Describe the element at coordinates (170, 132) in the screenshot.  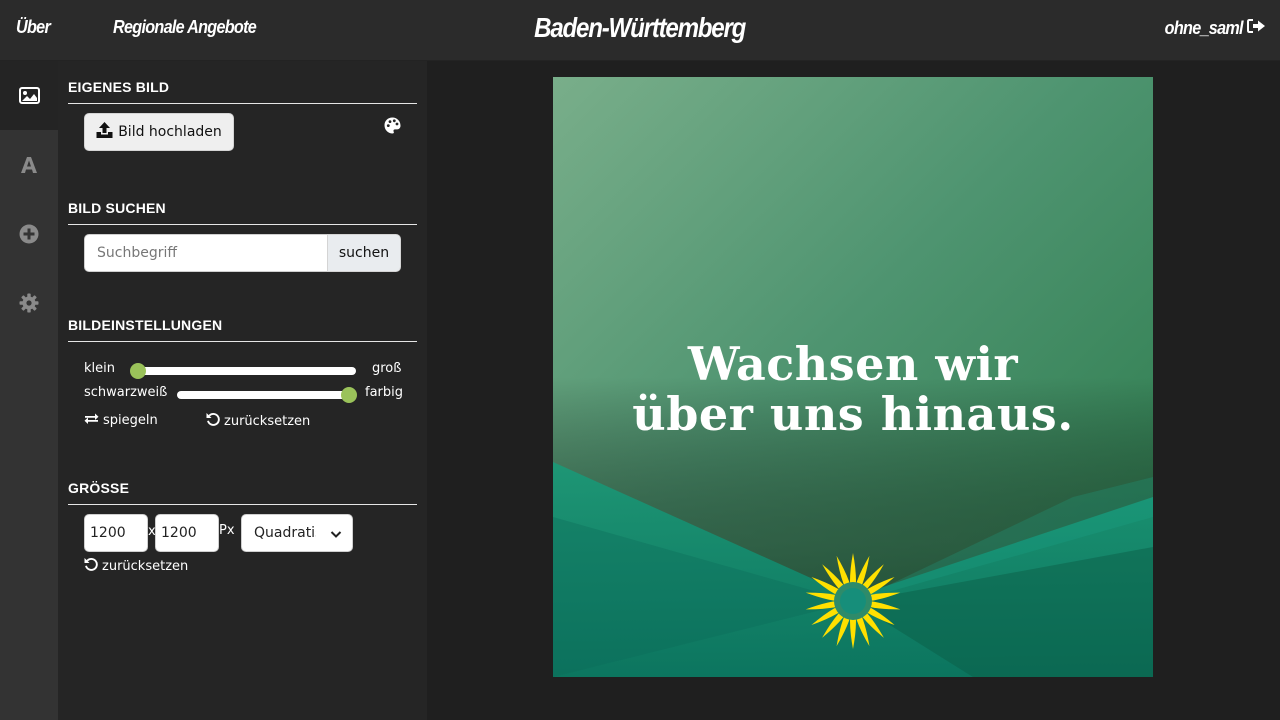
I see `upload-image-label: Bild hochladen` at that location.